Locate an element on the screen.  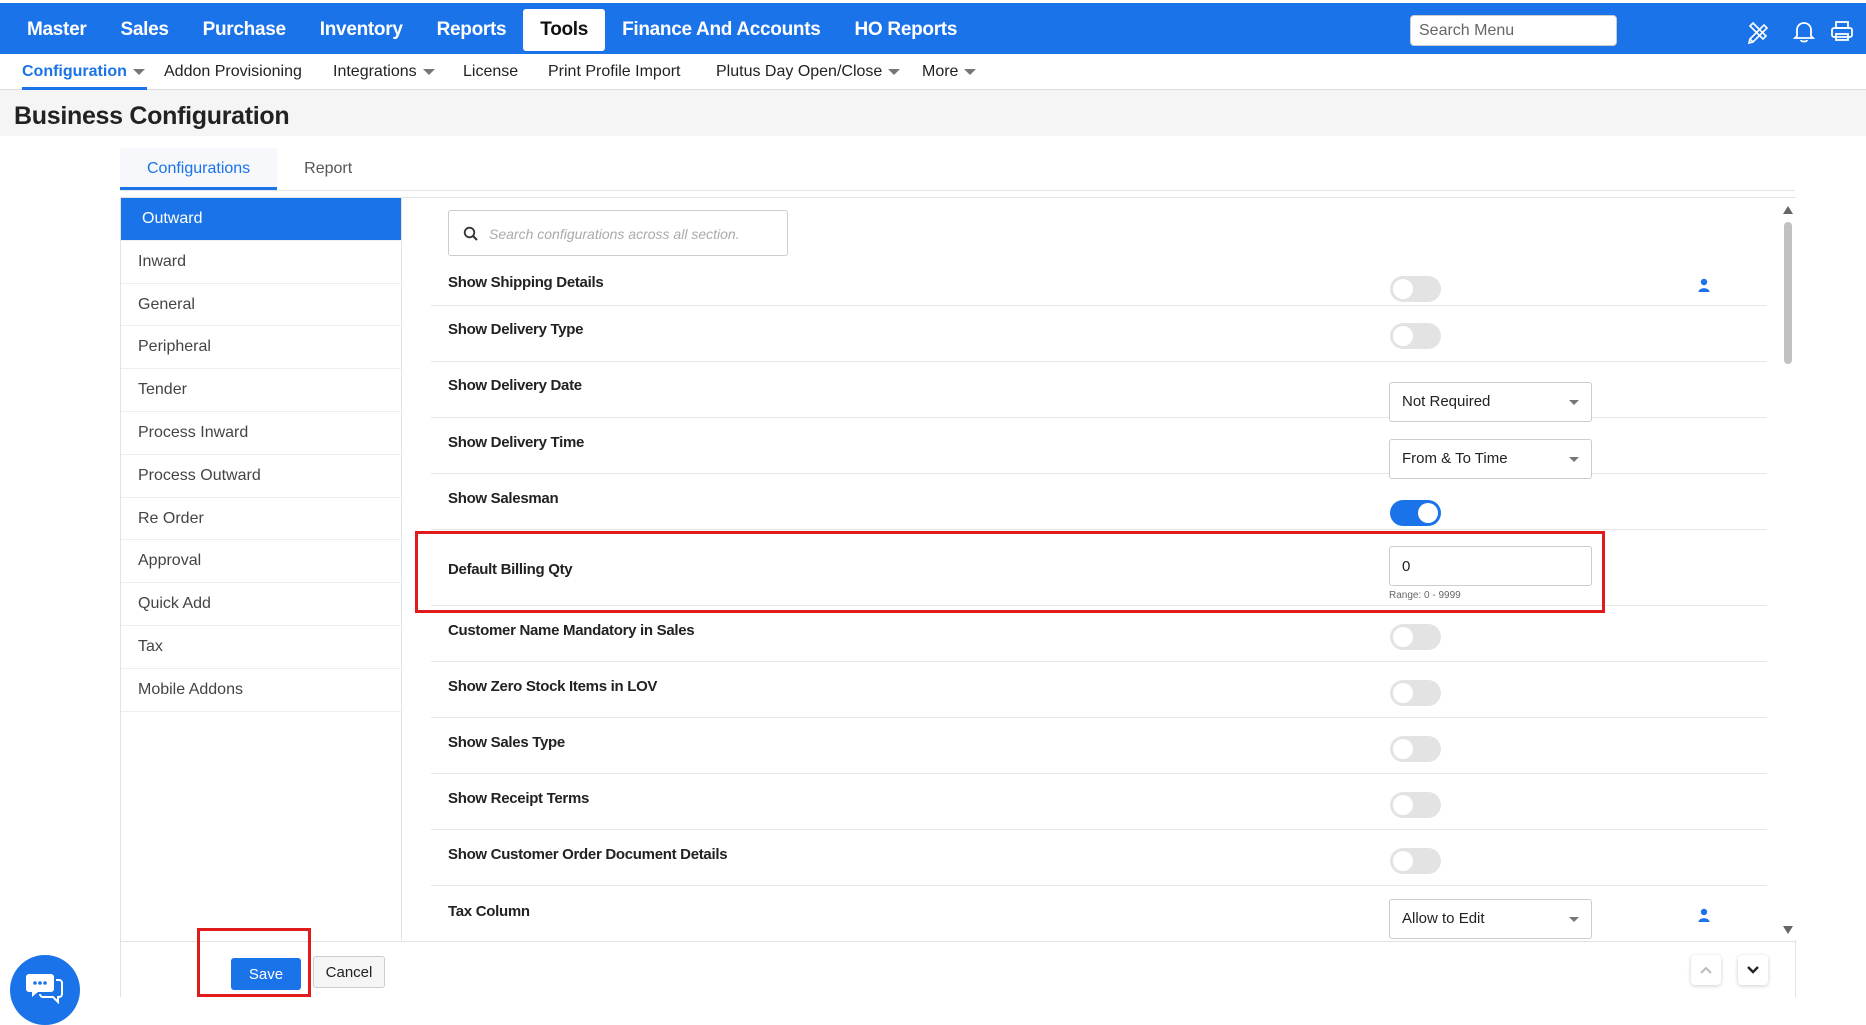
config-search-input is located at coordinates (634, 234).